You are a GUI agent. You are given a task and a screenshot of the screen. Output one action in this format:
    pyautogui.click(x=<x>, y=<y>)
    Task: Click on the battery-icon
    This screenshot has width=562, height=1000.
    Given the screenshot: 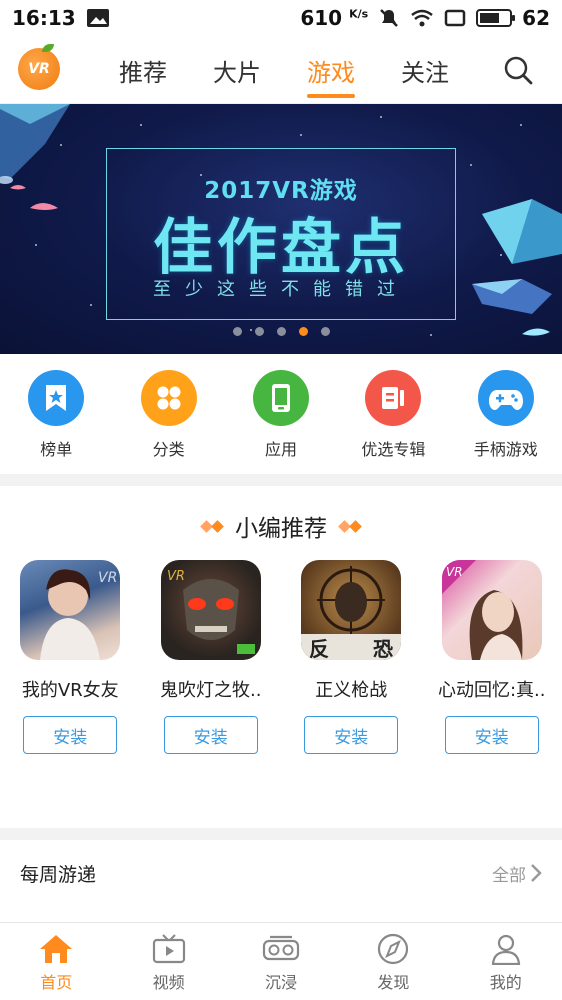 What is the action you would take?
    pyautogui.click(x=496, y=18)
    